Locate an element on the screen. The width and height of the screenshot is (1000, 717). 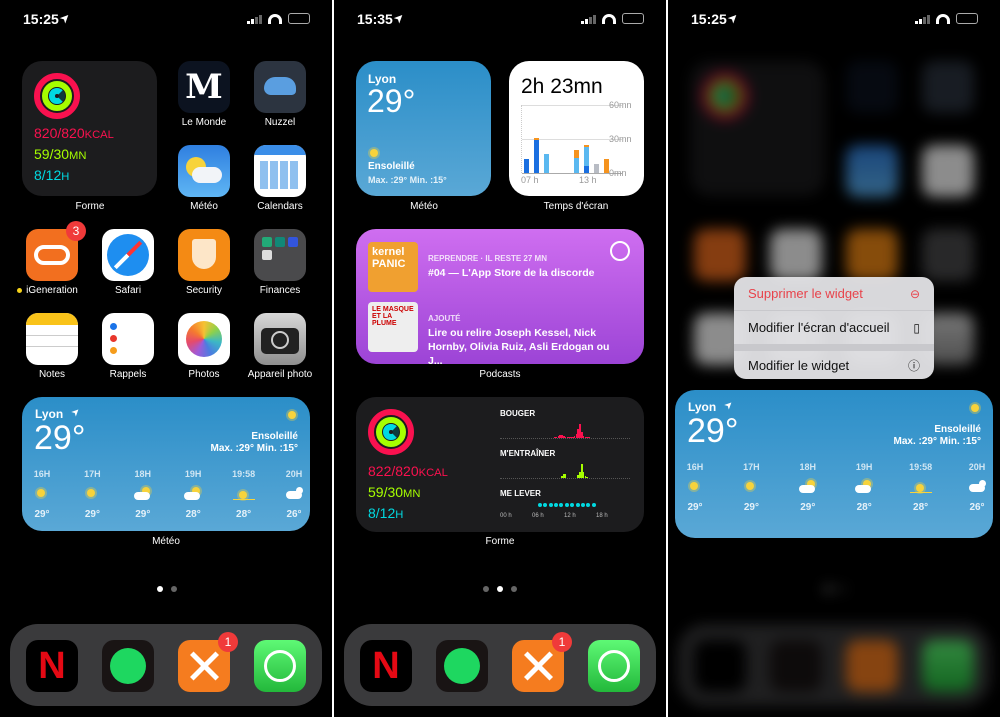
notes-icon is located at coordinates (52, 339).